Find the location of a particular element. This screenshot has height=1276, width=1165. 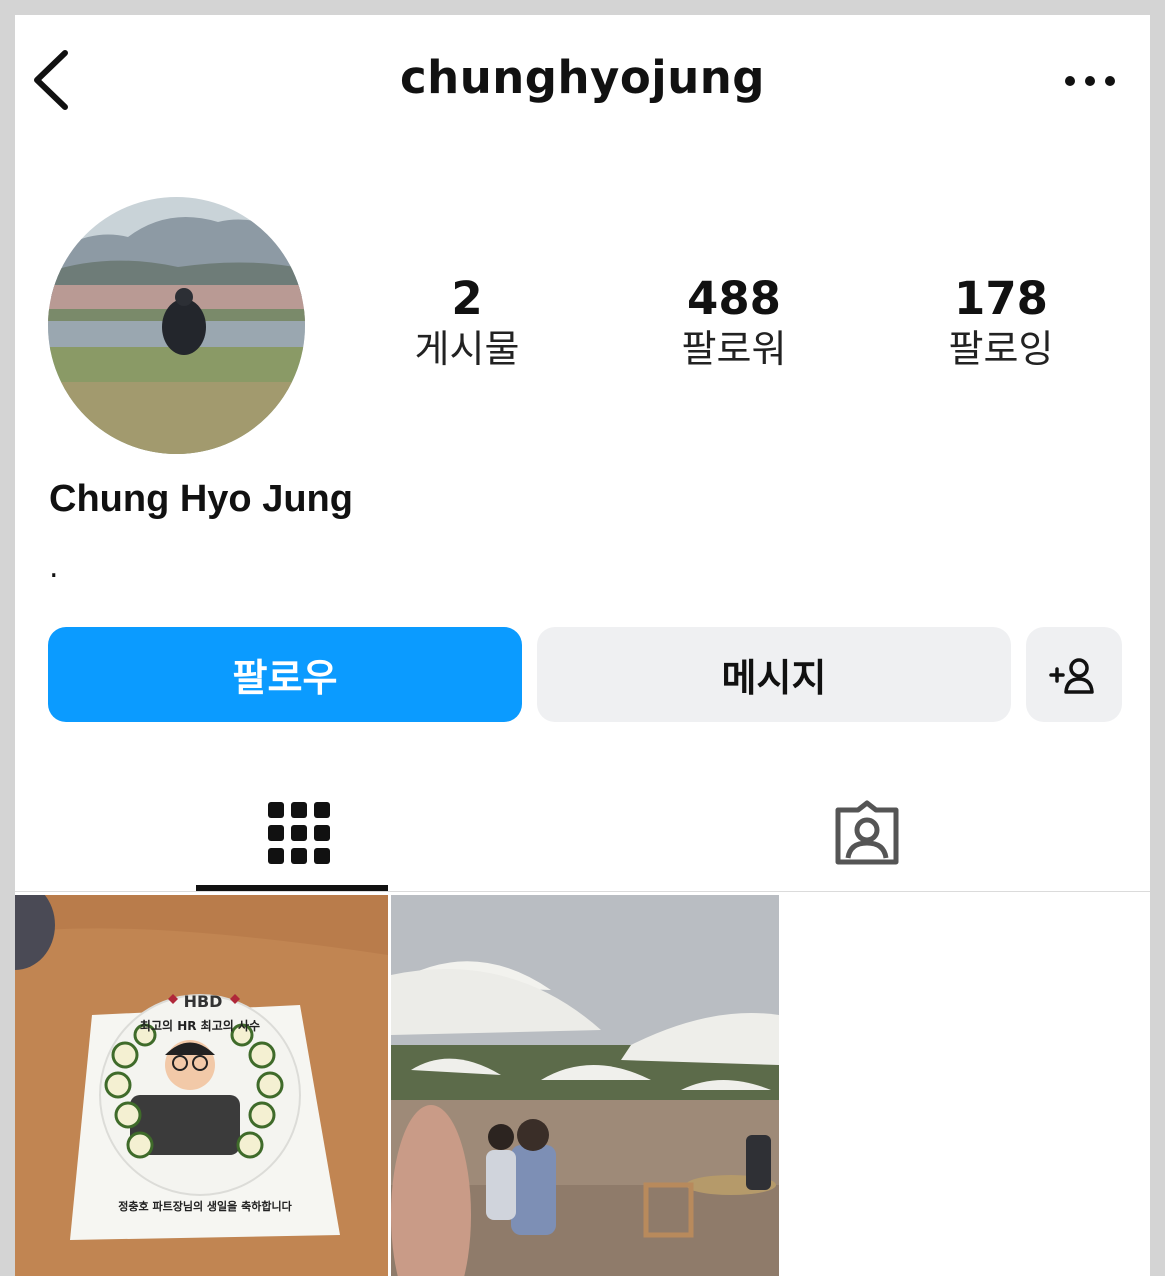

suggest-people-button is located at coordinates (1074, 674).